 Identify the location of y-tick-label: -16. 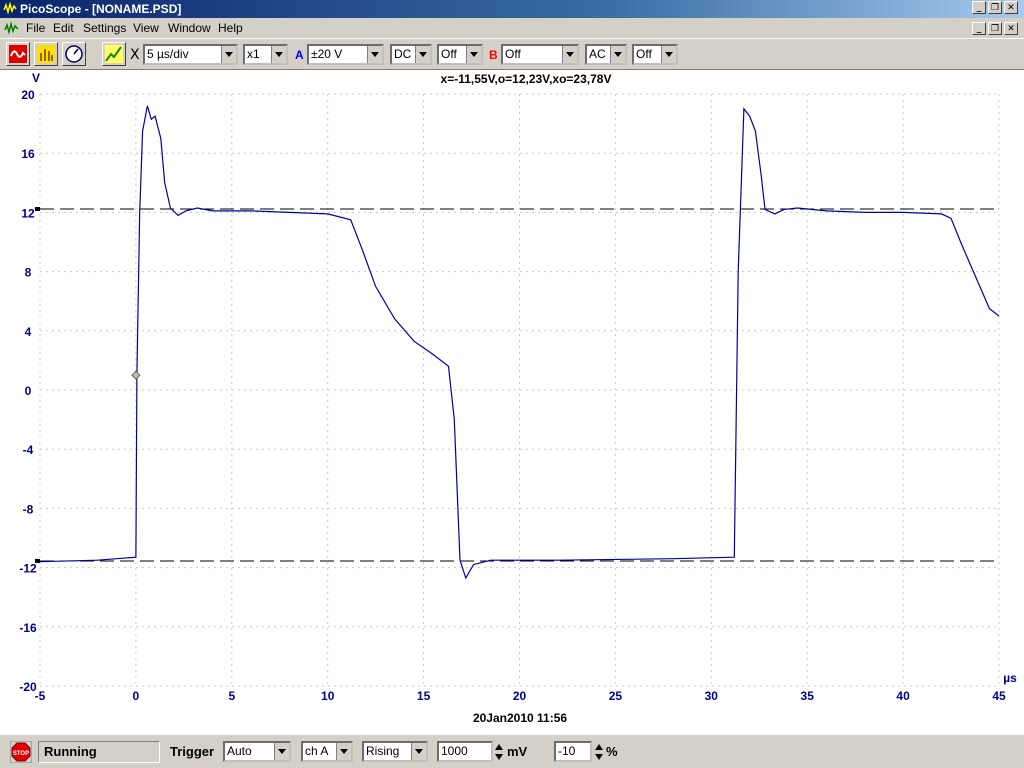
(28, 628).